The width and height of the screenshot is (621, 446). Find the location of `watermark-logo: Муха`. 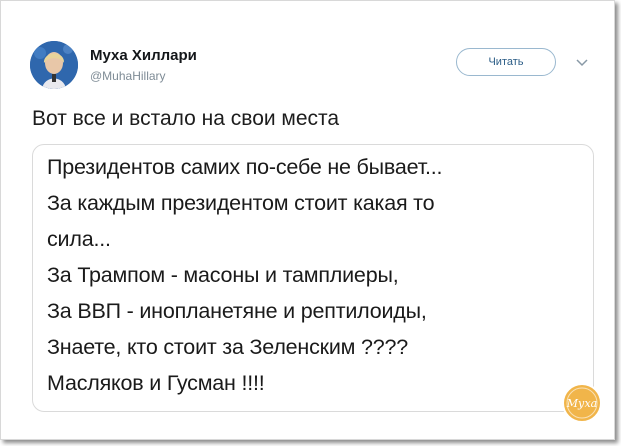

watermark-logo: Муха is located at coordinates (582, 403).